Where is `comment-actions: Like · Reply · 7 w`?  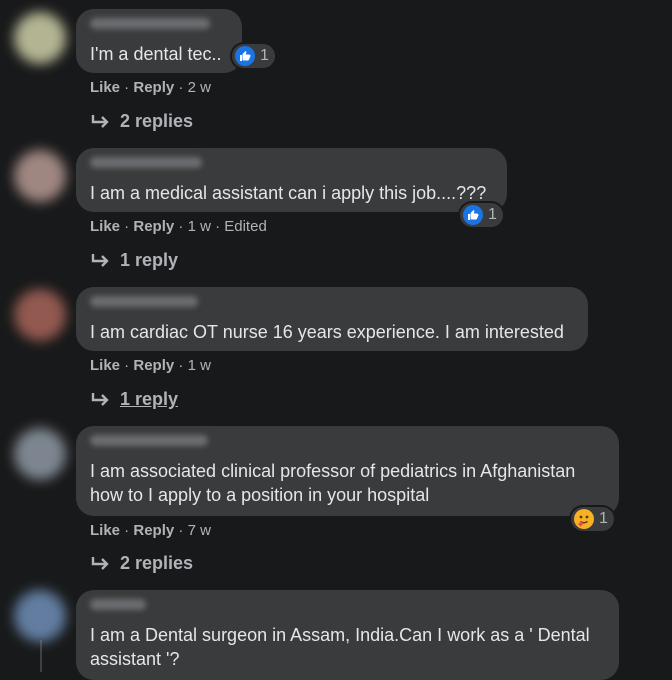
comment-actions: Like · Reply · 7 w is located at coordinates (150, 530).